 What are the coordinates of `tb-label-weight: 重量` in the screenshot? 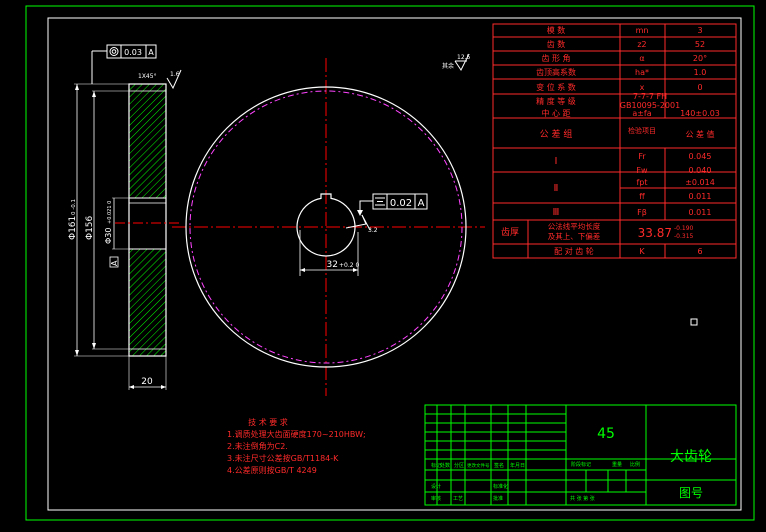 It's located at (617, 464).